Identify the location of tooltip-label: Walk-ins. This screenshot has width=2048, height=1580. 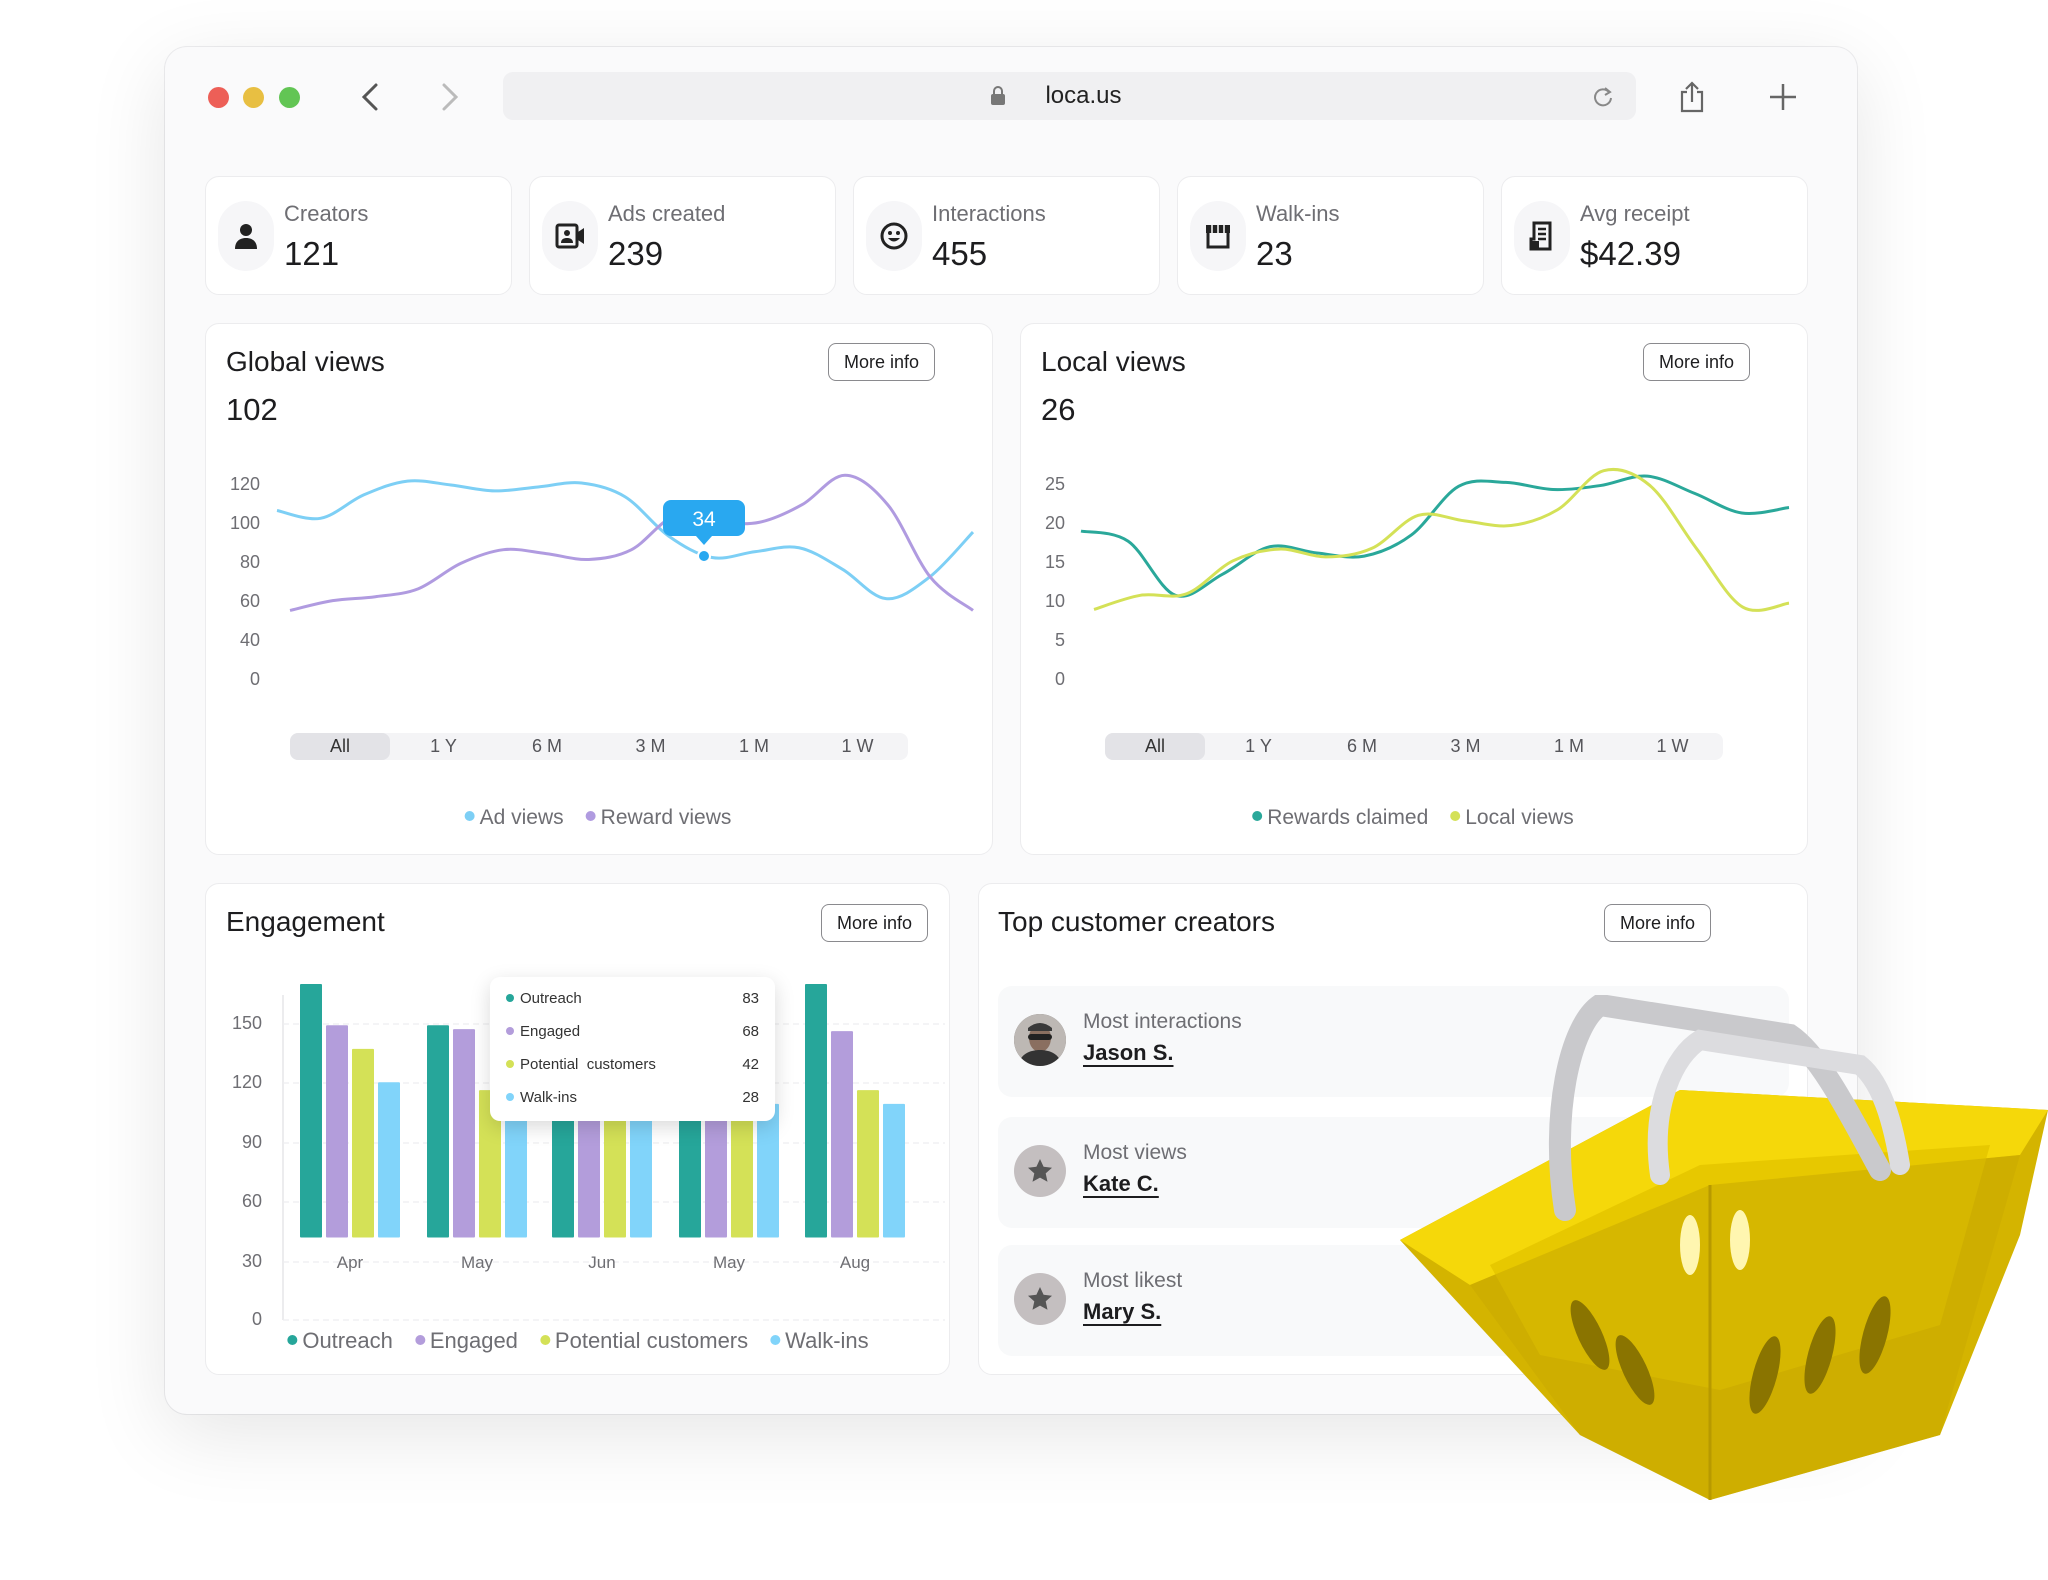
(548, 1097).